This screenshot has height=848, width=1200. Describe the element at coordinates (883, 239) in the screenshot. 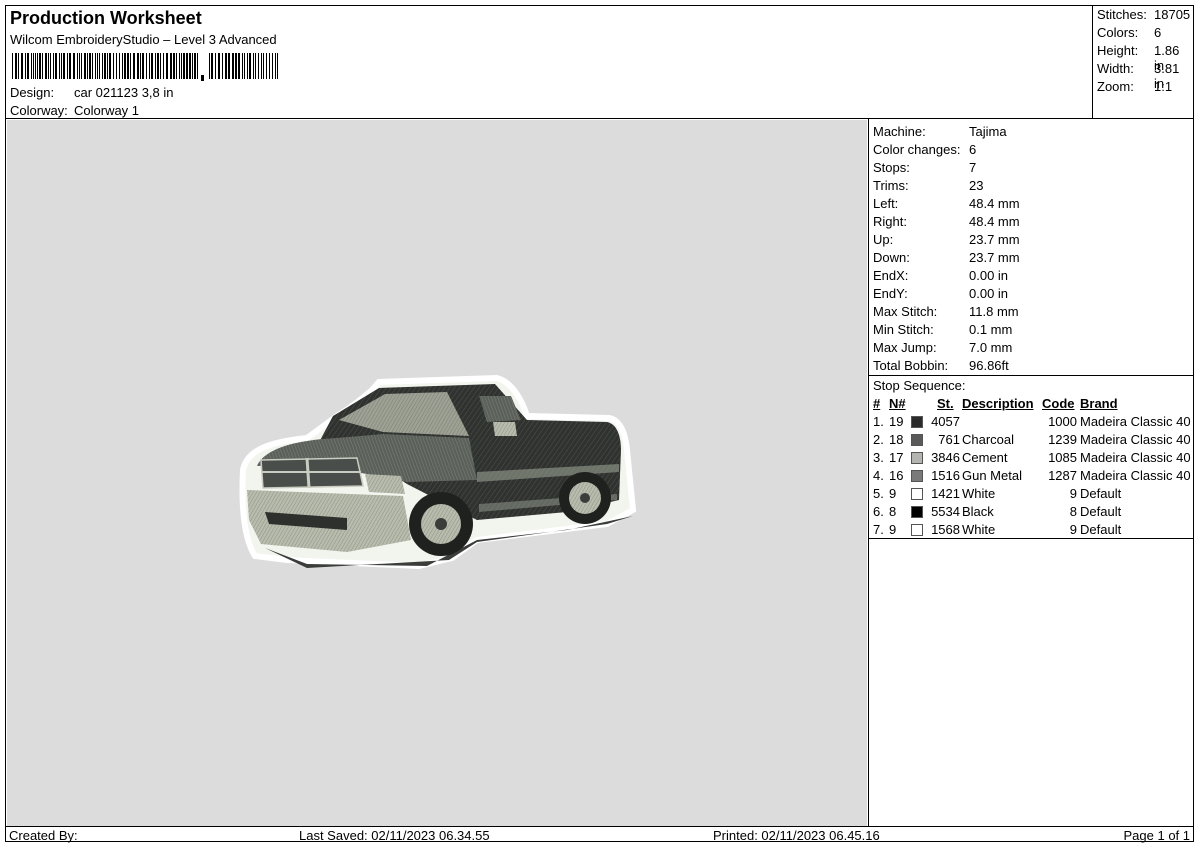

I see `up-label: Up:` at that location.